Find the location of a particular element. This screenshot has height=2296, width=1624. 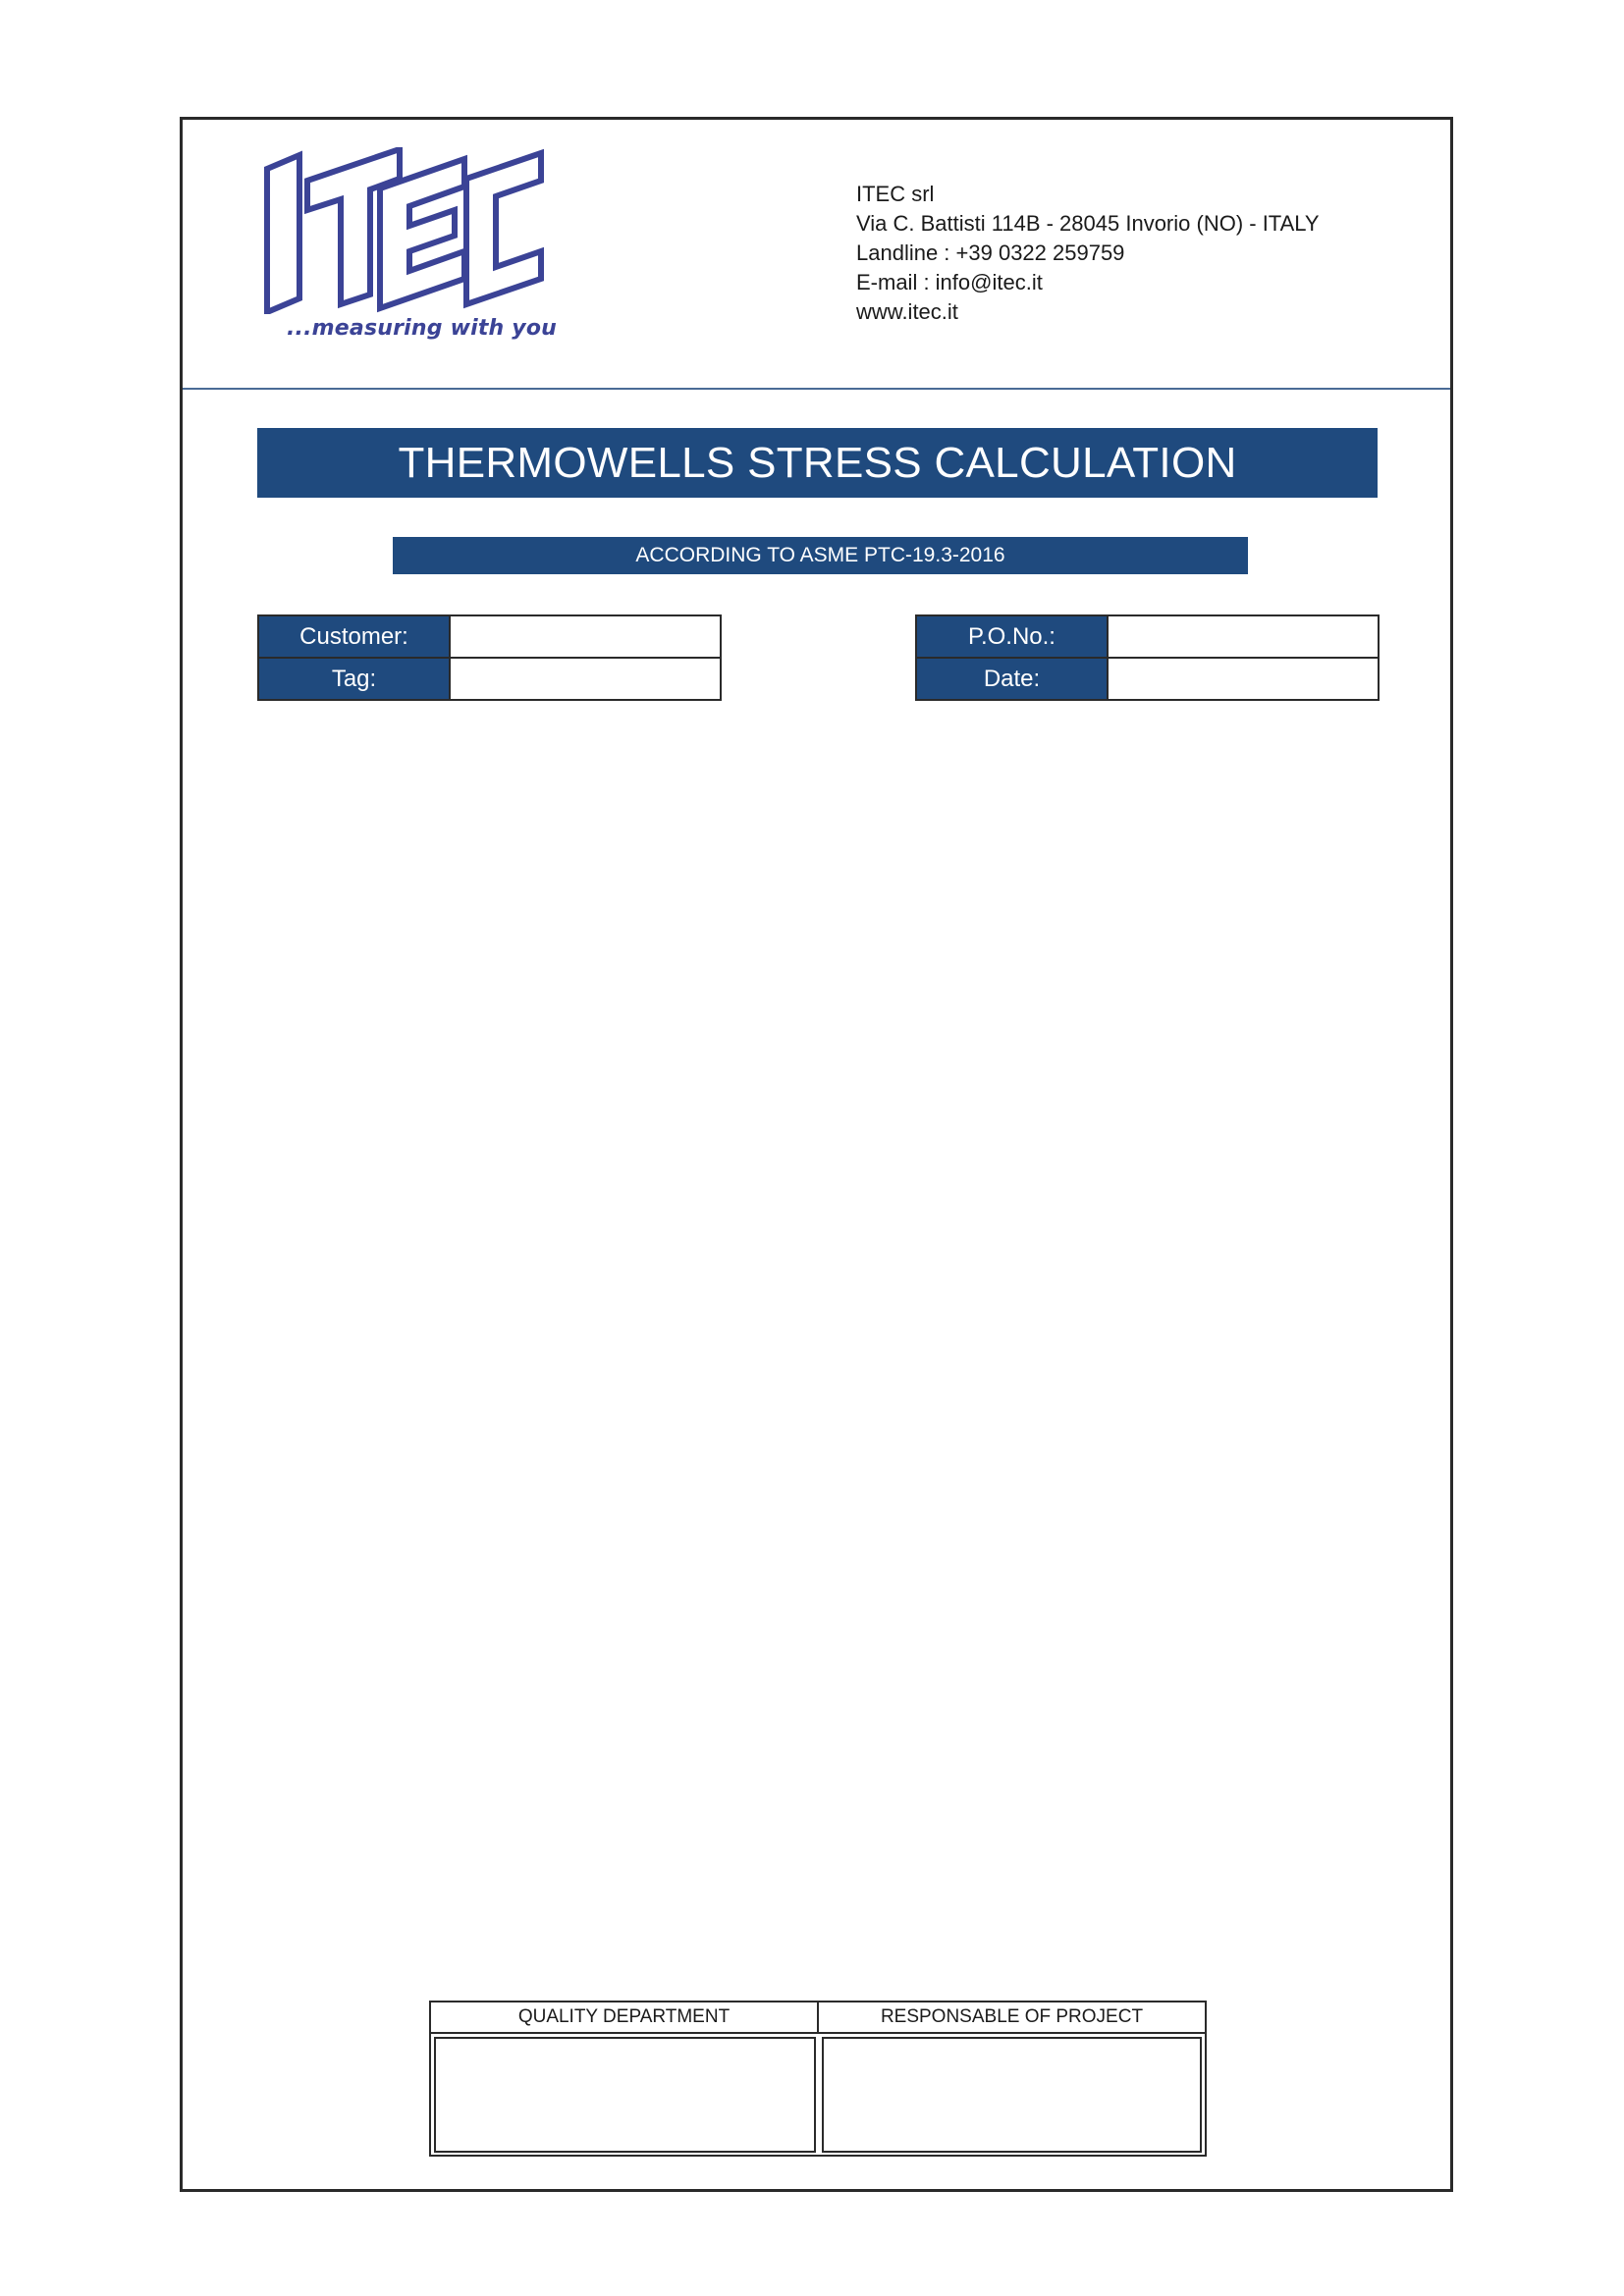

po-row: P.O.No.: is located at coordinates (1147, 636).